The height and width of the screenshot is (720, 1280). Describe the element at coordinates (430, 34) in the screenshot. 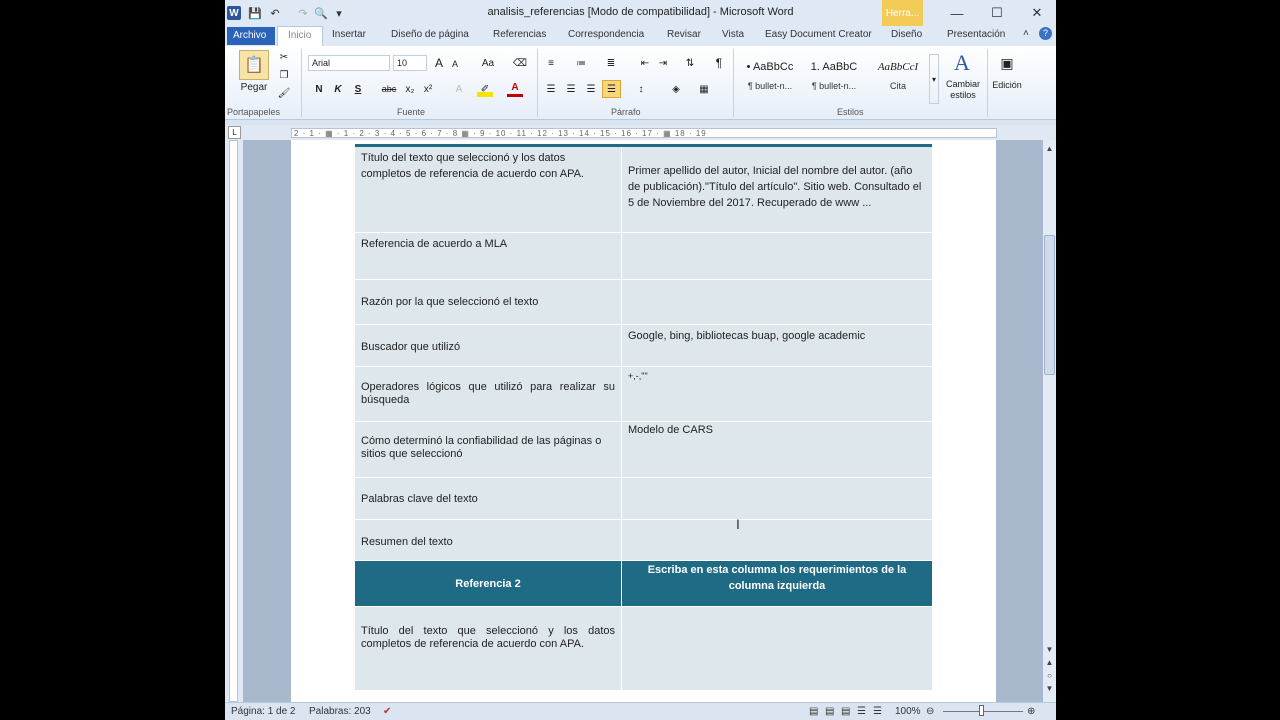

I see `tab-diseno-pagina: Diseño de página` at that location.